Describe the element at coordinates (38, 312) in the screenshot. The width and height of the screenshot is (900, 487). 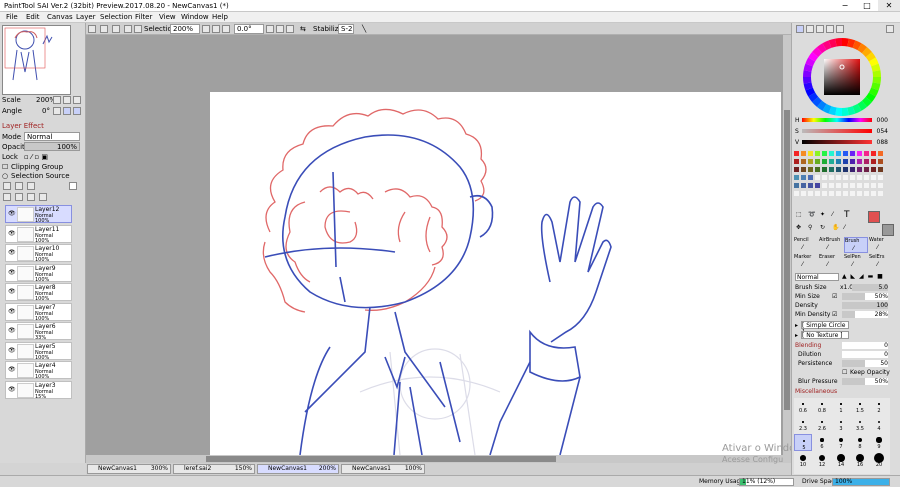
I see `layer-row: 👁 Layer7 Normal 100%` at that location.